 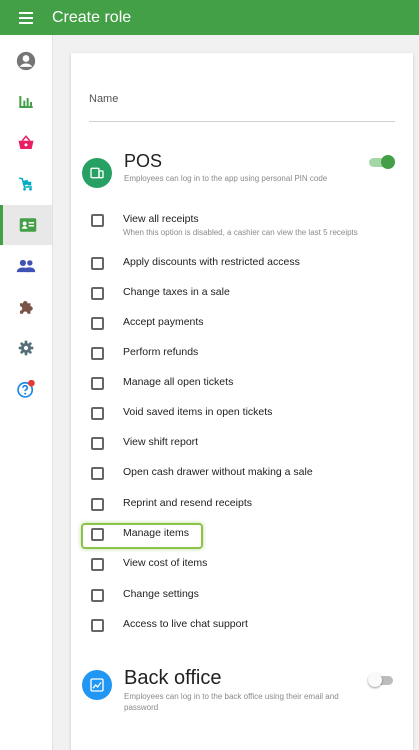 What do you see at coordinates (246, 445) in the screenshot?
I see `permission-view-shift-report: View shift report` at bounding box center [246, 445].